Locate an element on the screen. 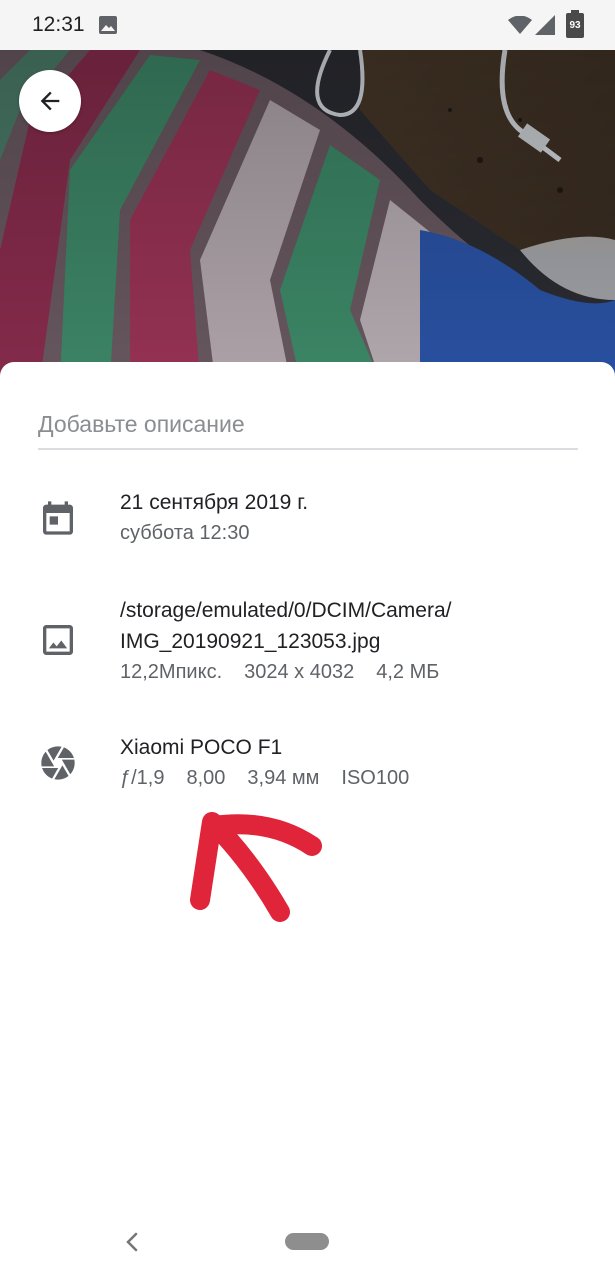 The height and width of the screenshot is (1280, 615). aperture-icon is located at coordinates (58, 765).